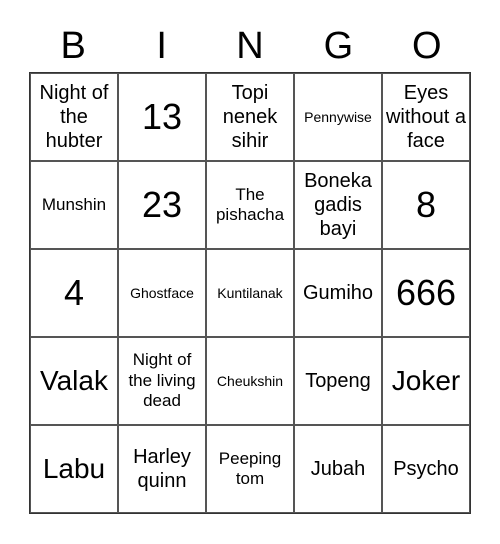 The width and height of the screenshot is (500, 544). I want to click on header-letter-o: O, so click(427, 46).